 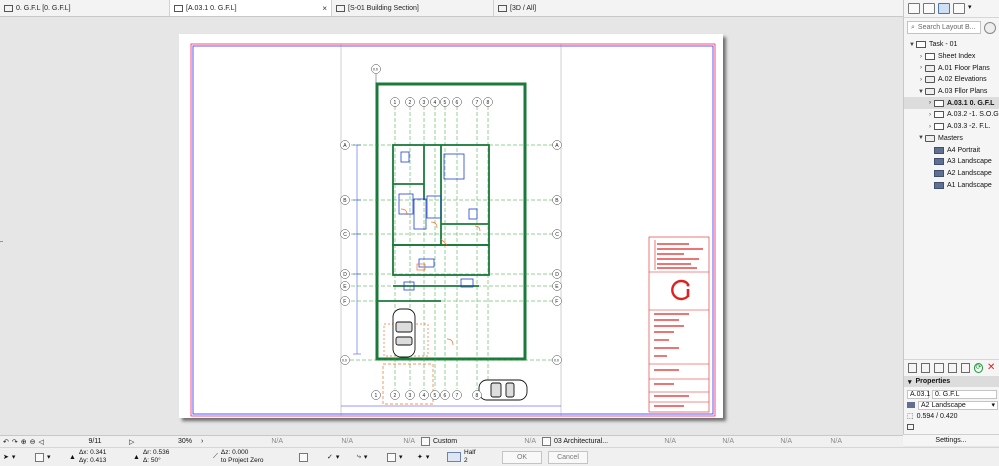 I want to click on redo-icon: ↷, so click(x=15, y=442).